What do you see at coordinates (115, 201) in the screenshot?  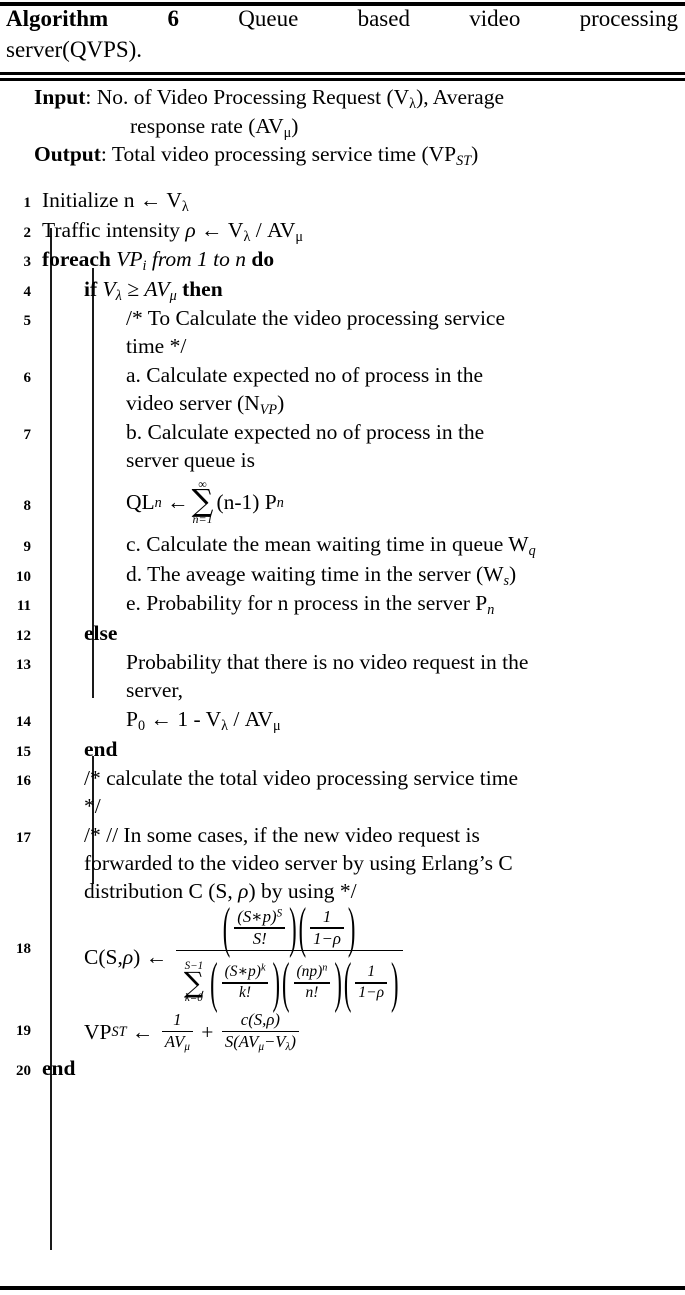 I see `line-content: Initialize n ← Vλ` at bounding box center [115, 201].